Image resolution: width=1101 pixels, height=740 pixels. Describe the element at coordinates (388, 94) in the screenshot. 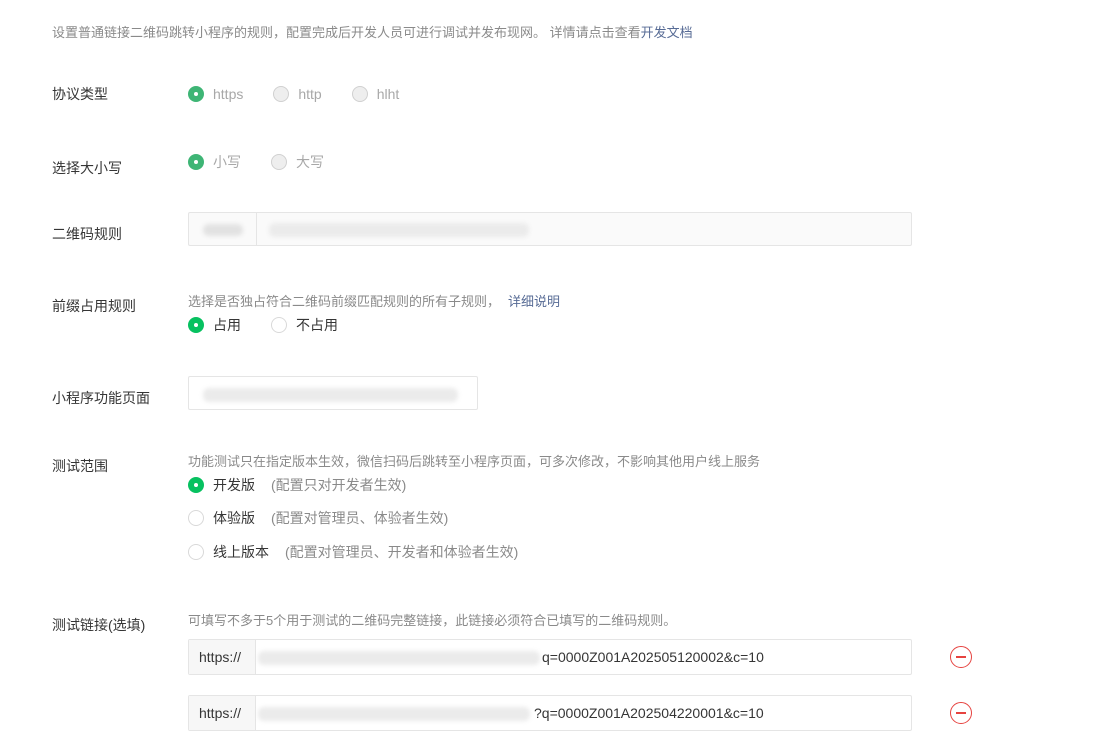

I see `protocol-option-label: hlht` at that location.